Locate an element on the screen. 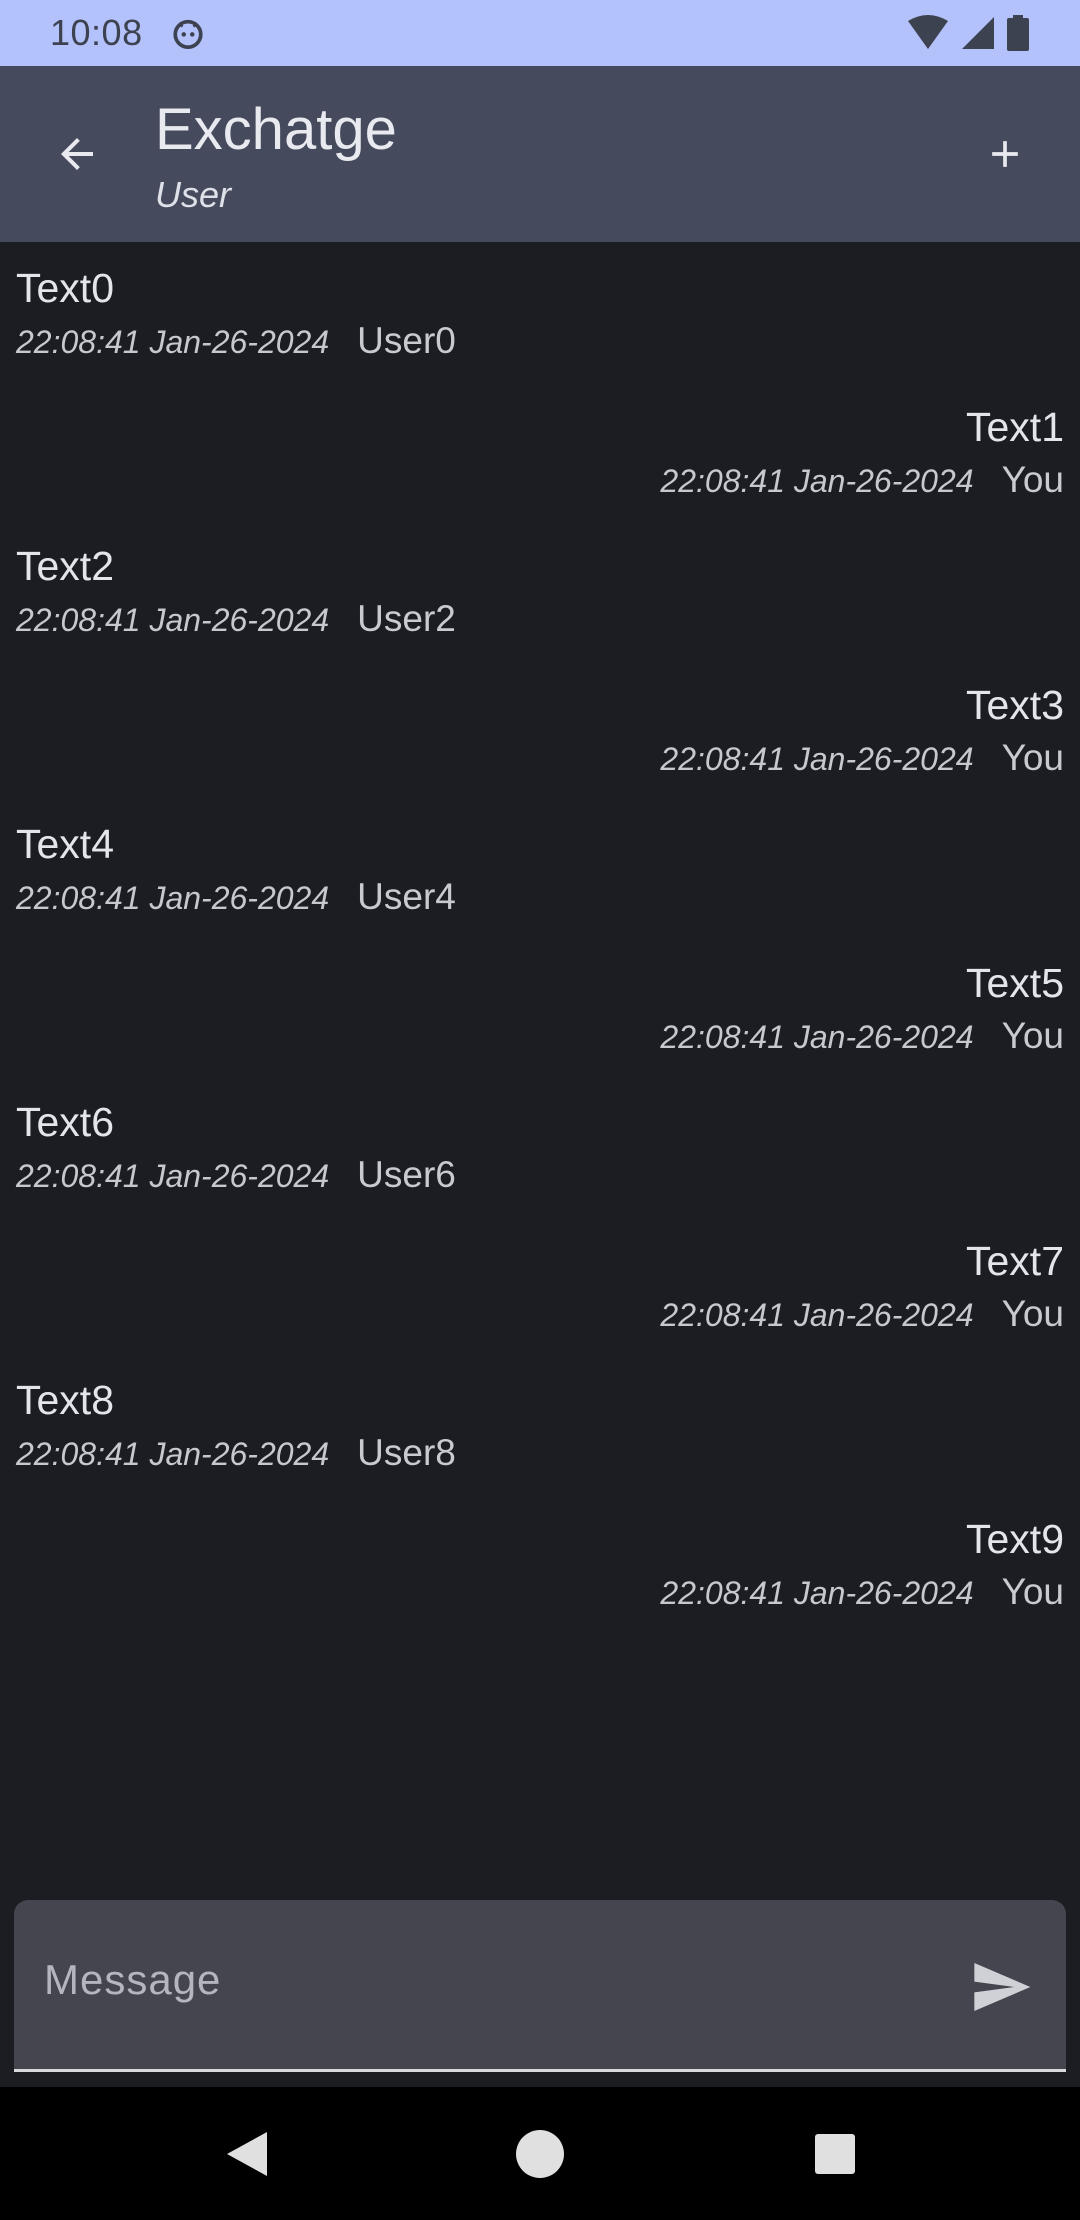 The width and height of the screenshot is (1080, 2220). plus-icon is located at coordinates (1005, 154).